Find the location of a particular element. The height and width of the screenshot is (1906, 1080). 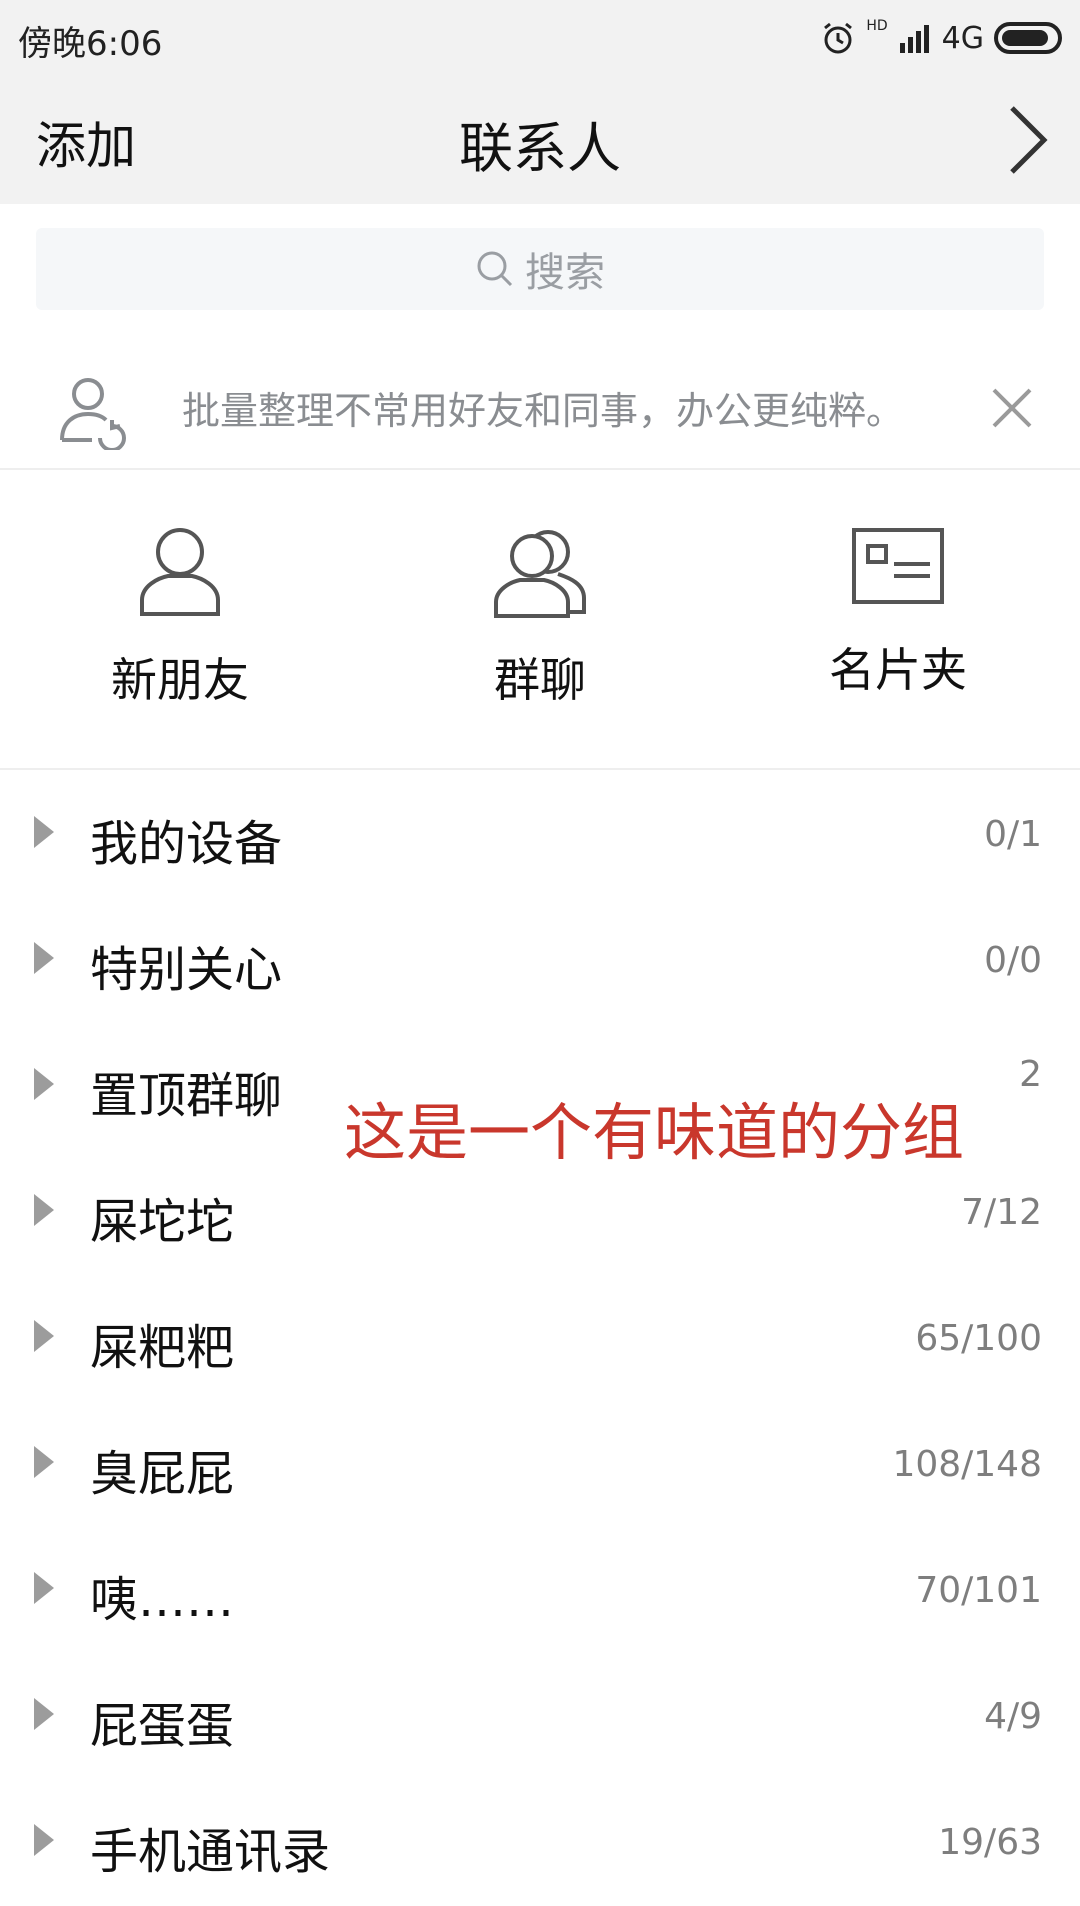

group-row: 咦…… 70/101 is located at coordinates (540, 1591).